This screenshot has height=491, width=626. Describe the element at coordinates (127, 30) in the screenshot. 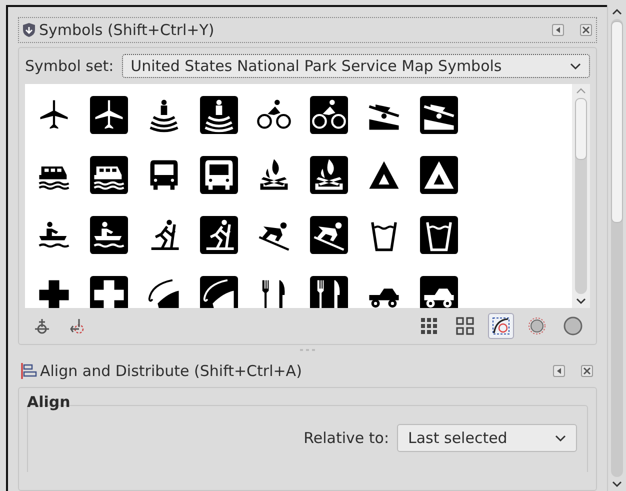

I see `panel-title: Symbols (Shift+Ctrl+Y)` at that location.